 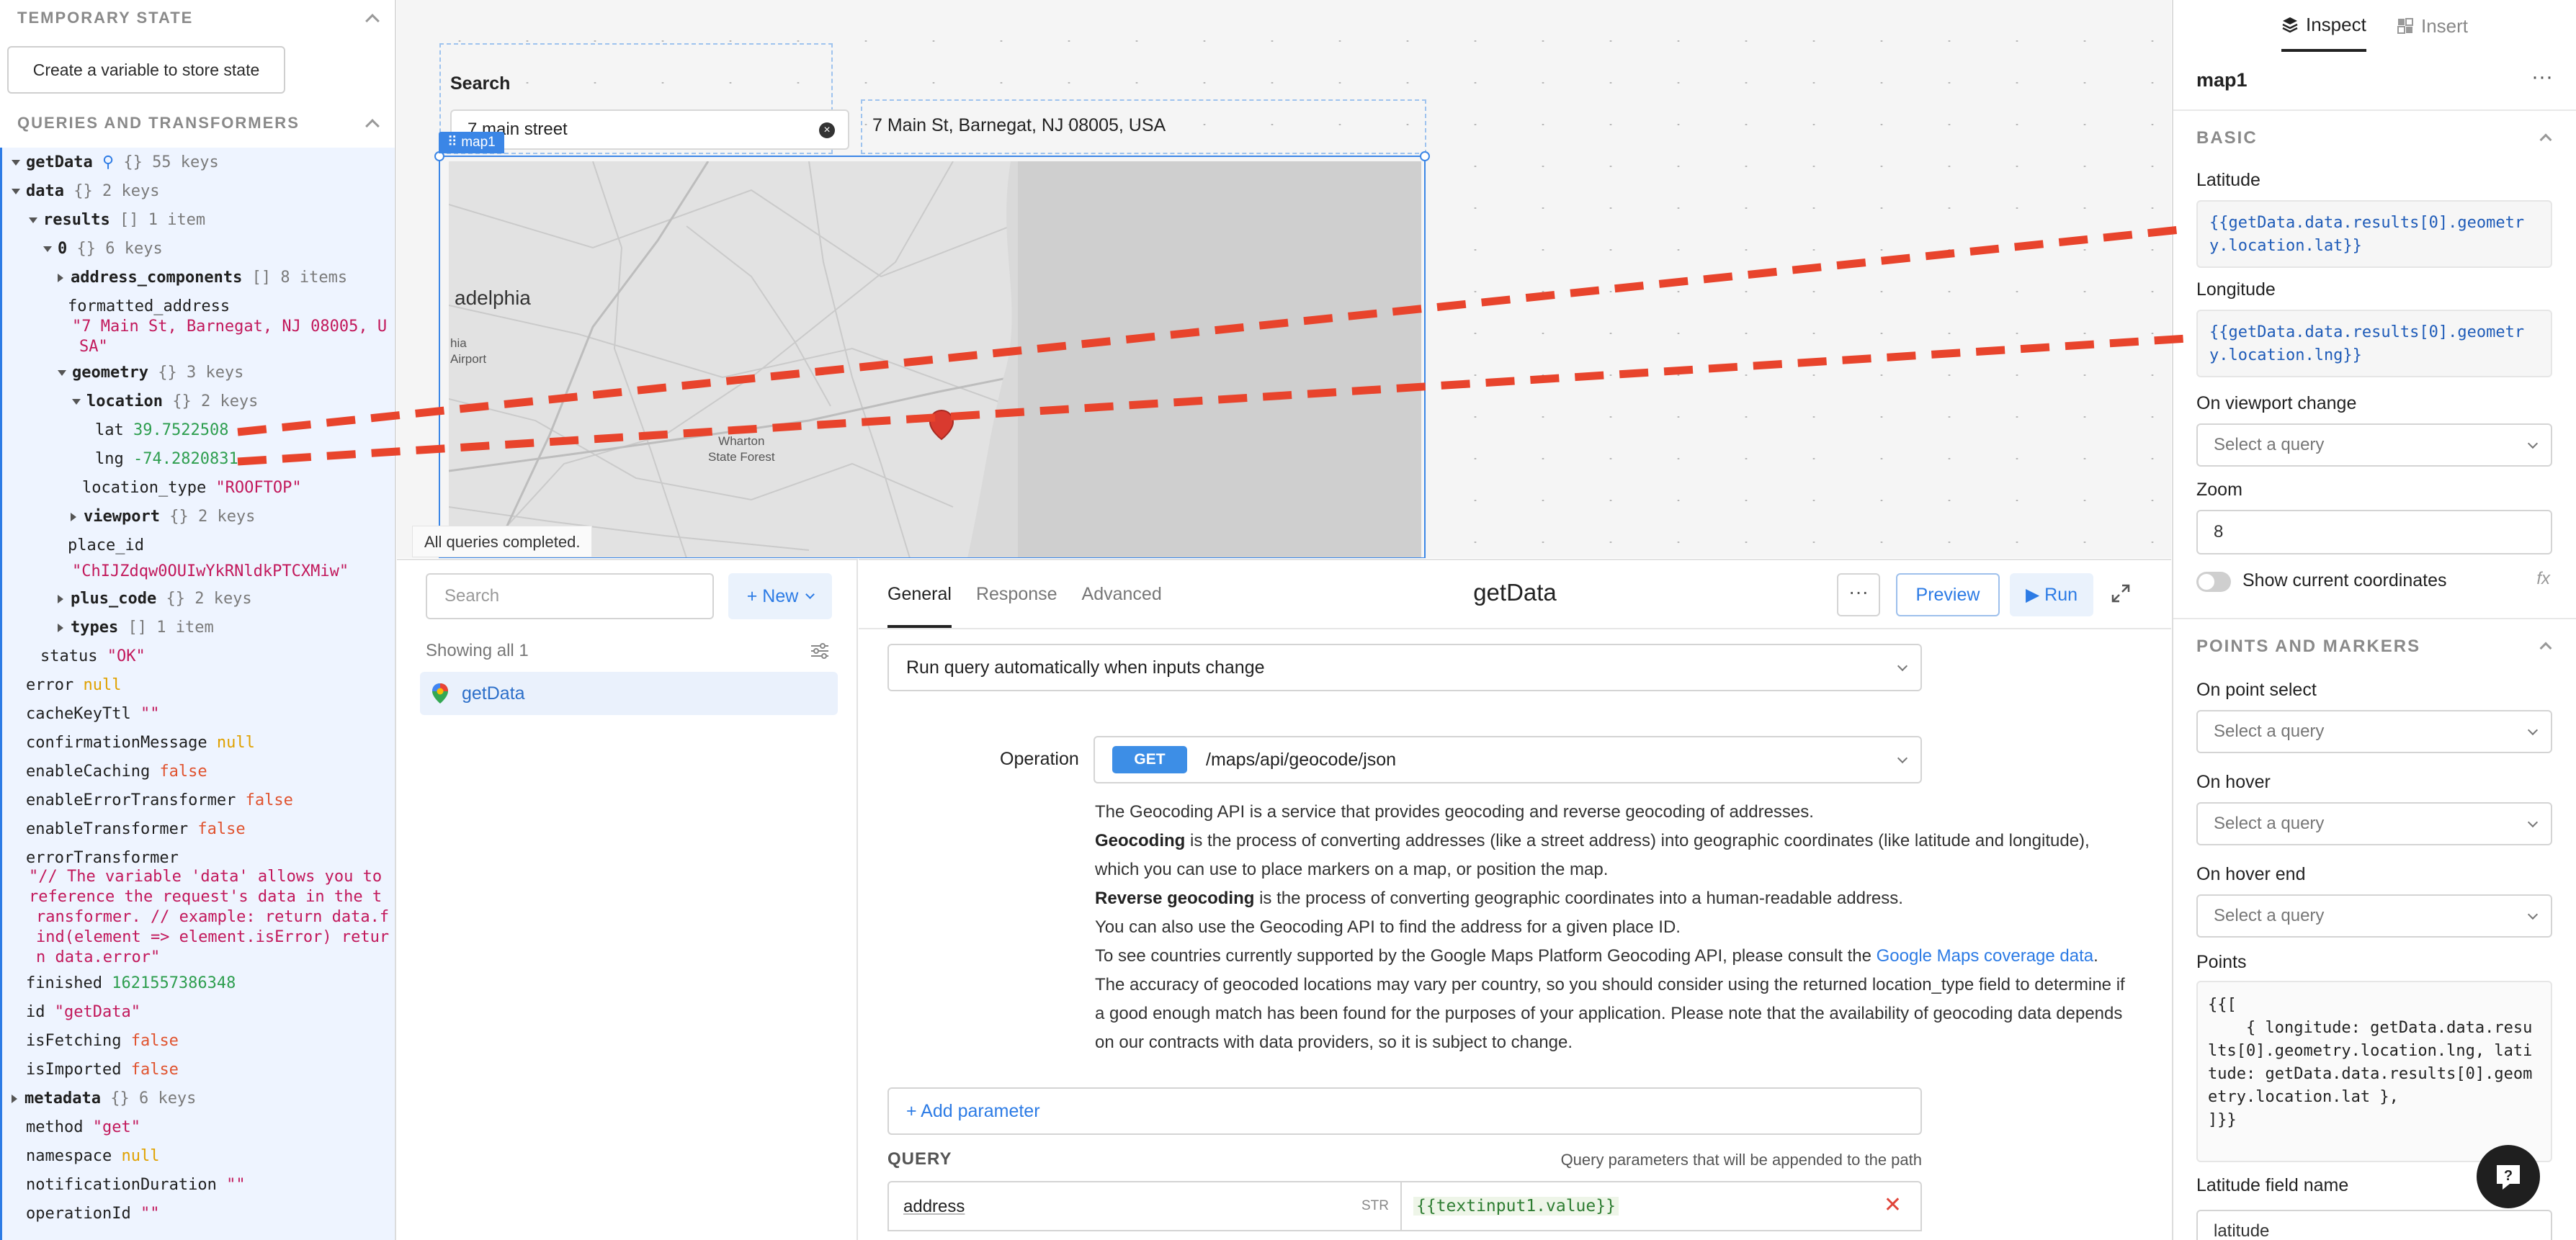 I want to click on fx-icon: fx, so click(x=2543, y=579).